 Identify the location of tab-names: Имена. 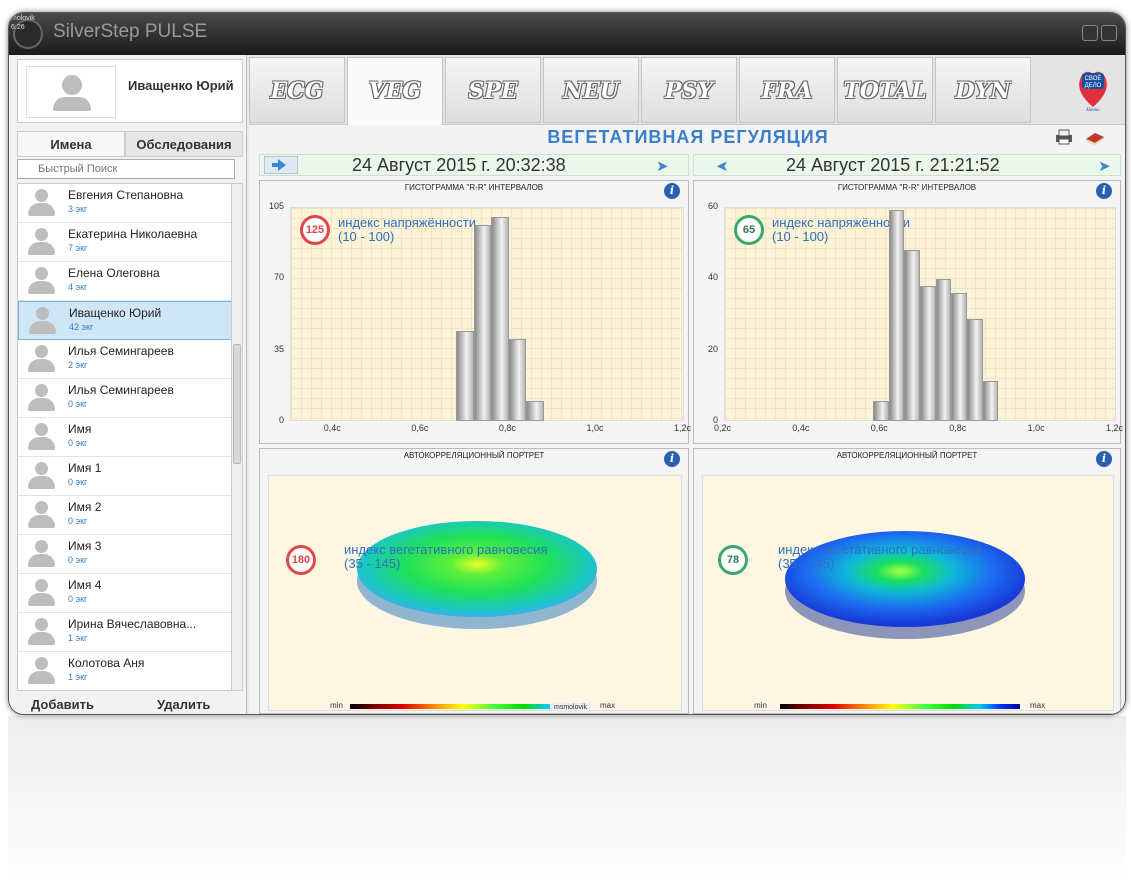
(71, 144).